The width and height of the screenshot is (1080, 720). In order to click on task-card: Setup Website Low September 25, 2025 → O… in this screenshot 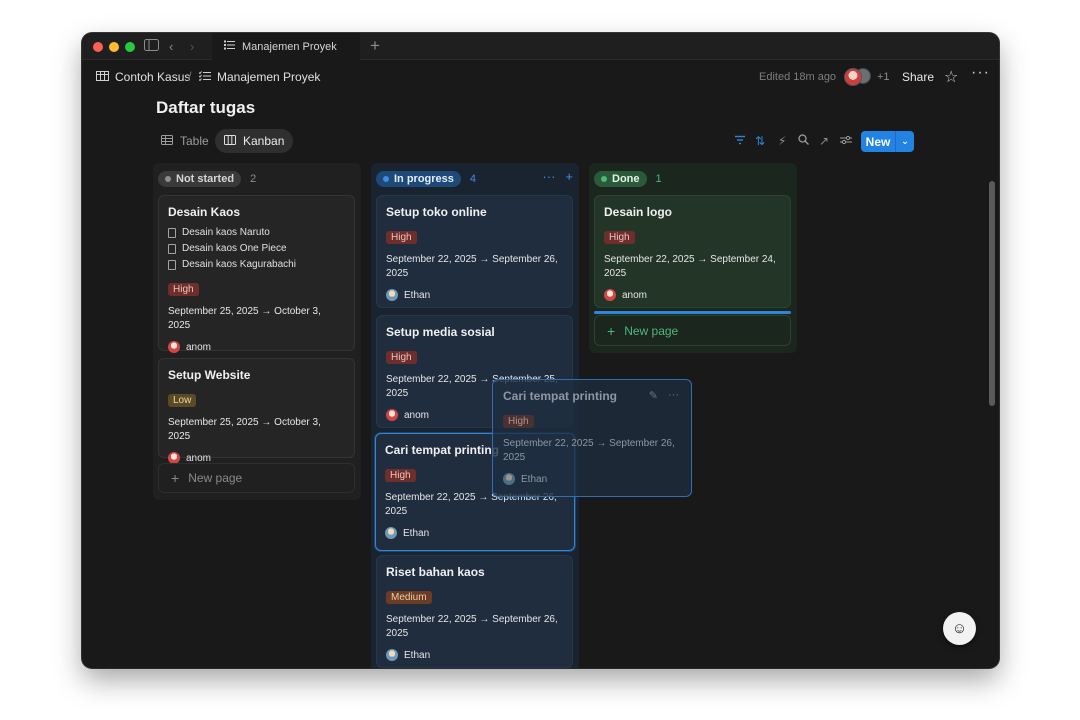, I will do `click(256, 411)`.